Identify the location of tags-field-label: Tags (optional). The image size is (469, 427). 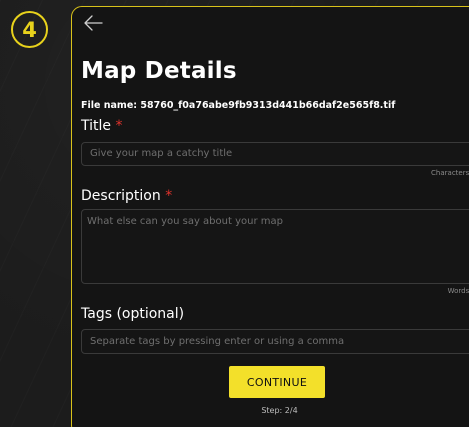
(133, 314).